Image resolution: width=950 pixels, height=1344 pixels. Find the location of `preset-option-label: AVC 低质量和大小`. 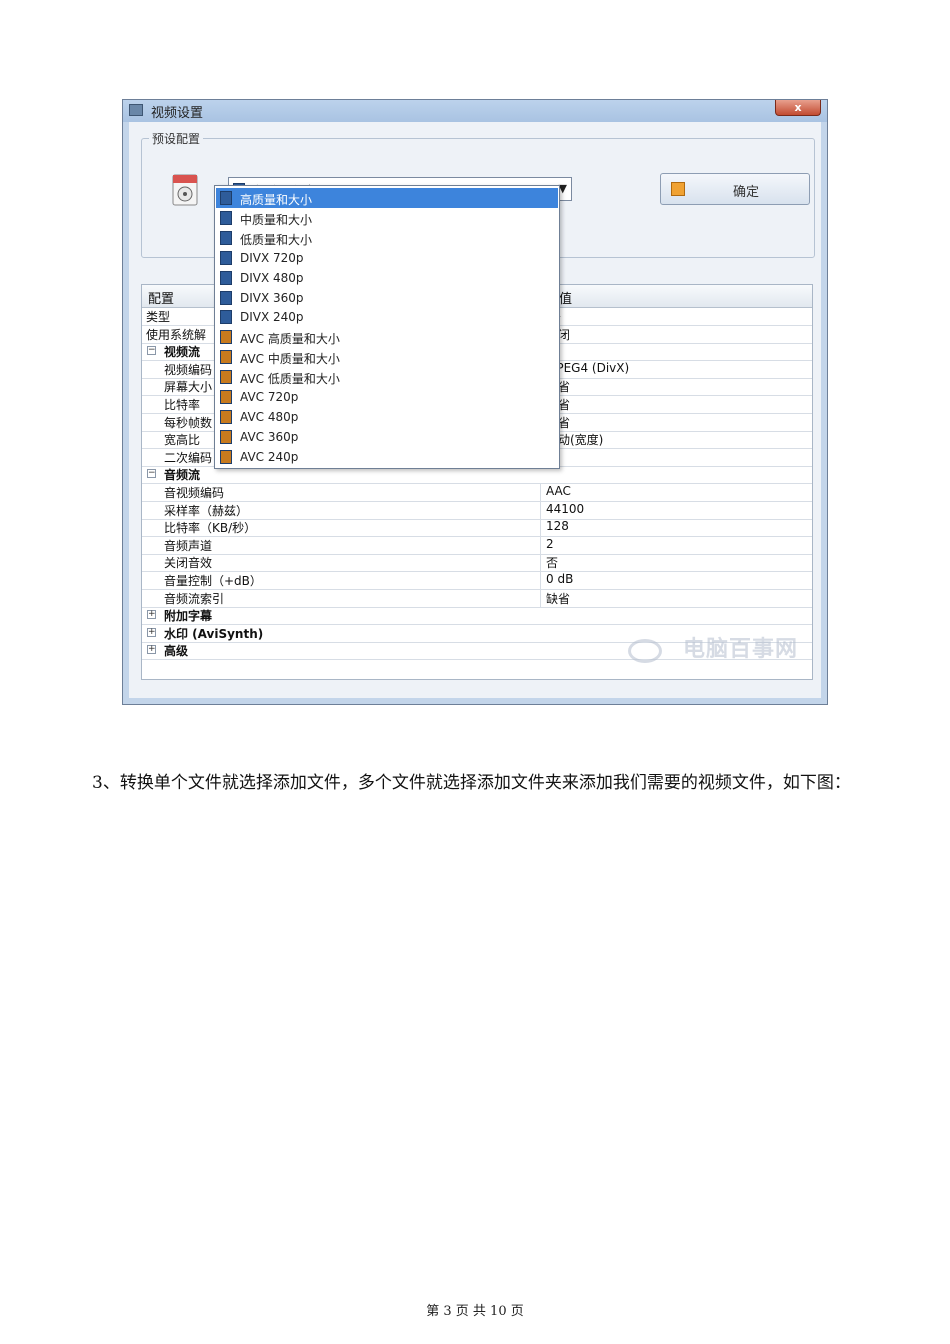

preset-option-label: AVC 低质量和大小 is located at coordinates (290, 379).